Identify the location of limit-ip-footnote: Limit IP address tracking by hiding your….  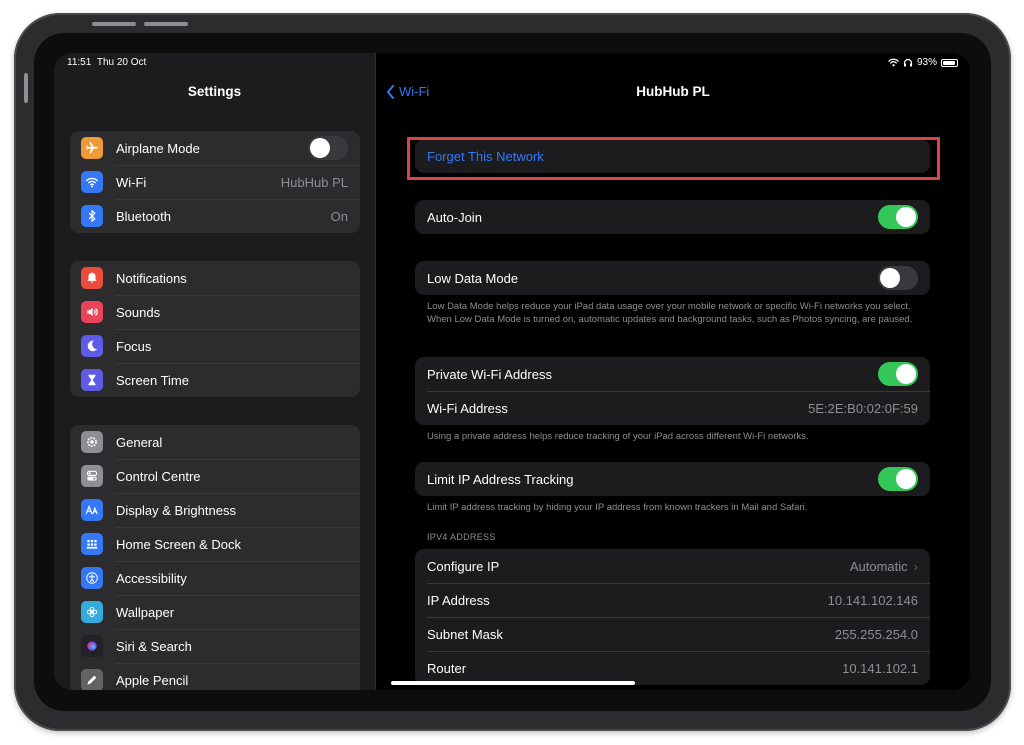
(617, 507).